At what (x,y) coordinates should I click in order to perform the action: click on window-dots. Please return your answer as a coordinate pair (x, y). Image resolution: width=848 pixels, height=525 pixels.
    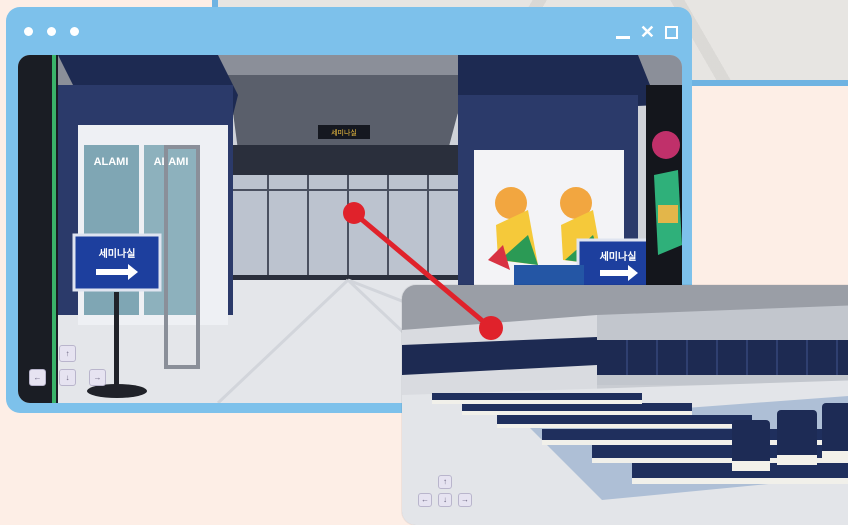
    Looking at the image, I should click on (51, 31).